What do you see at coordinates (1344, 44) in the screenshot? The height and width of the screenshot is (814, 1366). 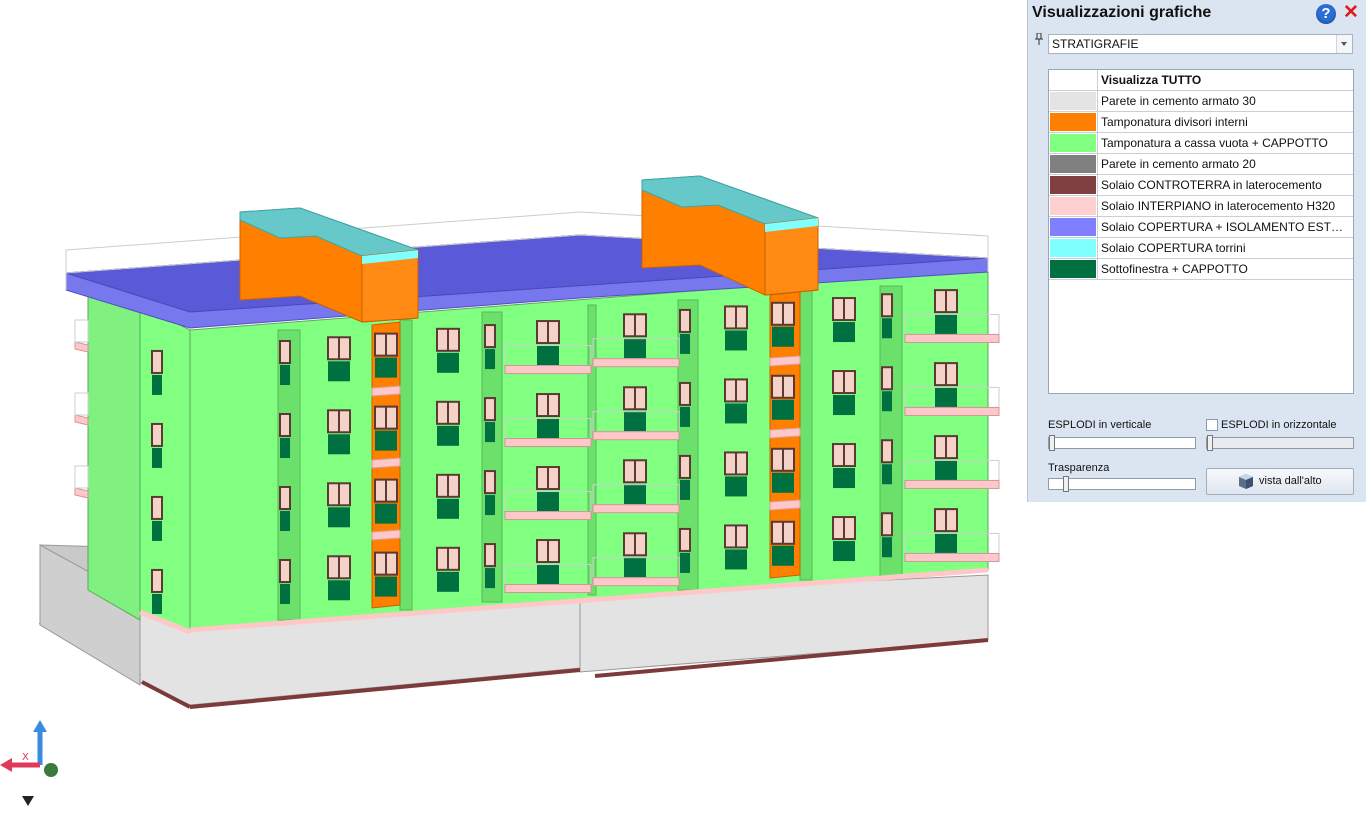 I see `chevron-down-icon` at bounding box center [1344, 44].